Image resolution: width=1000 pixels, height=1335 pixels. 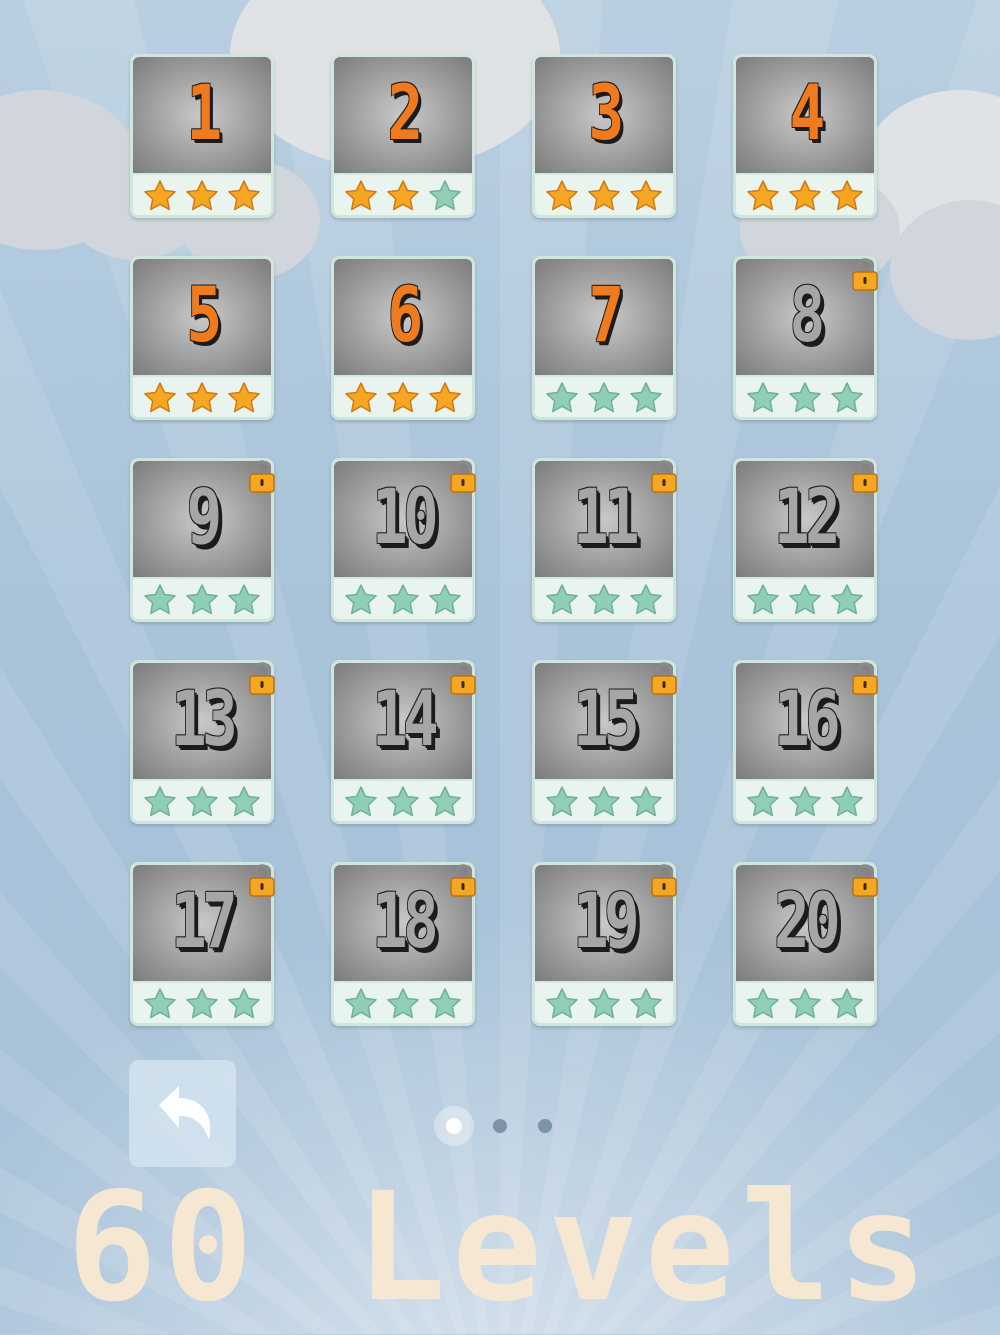 What do you see at coordinates (405, 314) in the screenshot?
I see `level-number: 6` at bounding box center [405, 314].